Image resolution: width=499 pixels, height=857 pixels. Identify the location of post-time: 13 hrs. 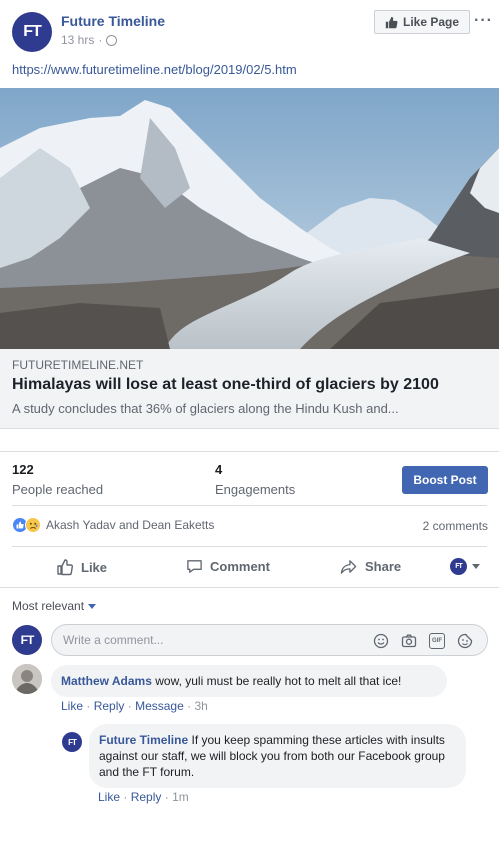
(77, 40).